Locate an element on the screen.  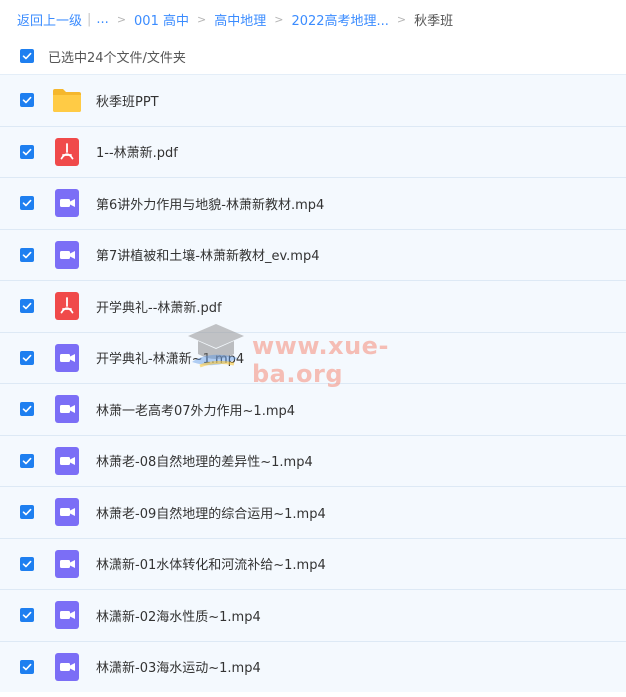
selection-count-label: 已选中24个文件/文件夹 is located at coordinates (117, 58).